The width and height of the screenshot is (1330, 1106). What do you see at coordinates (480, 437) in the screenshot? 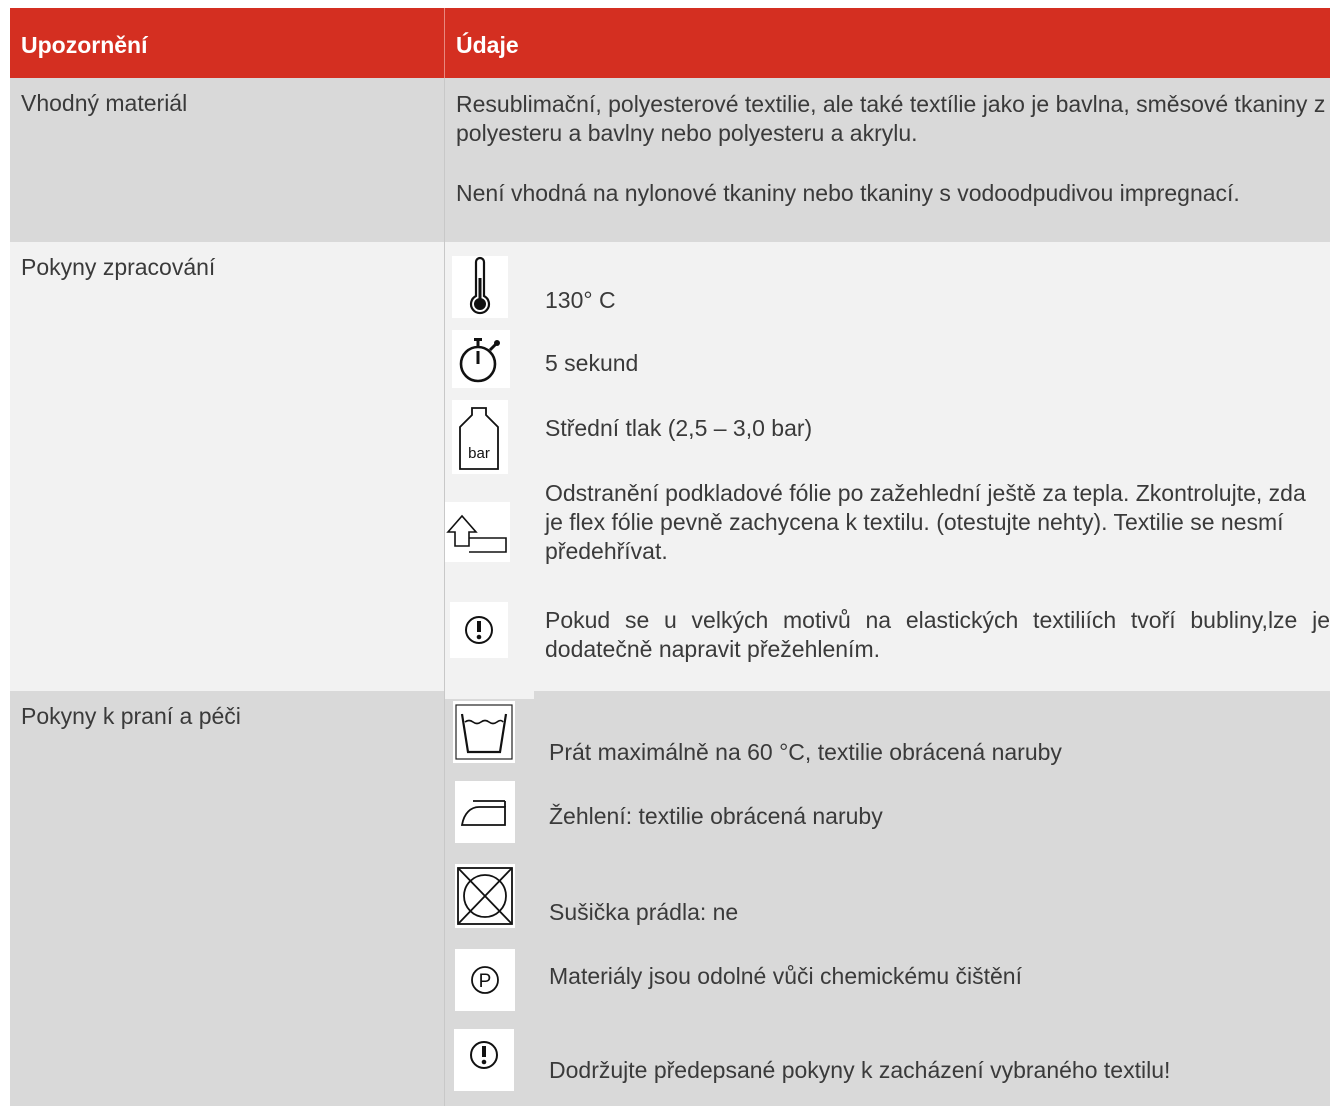
I see `bar-weight-icon: bar` at bounding box center [480, 437].